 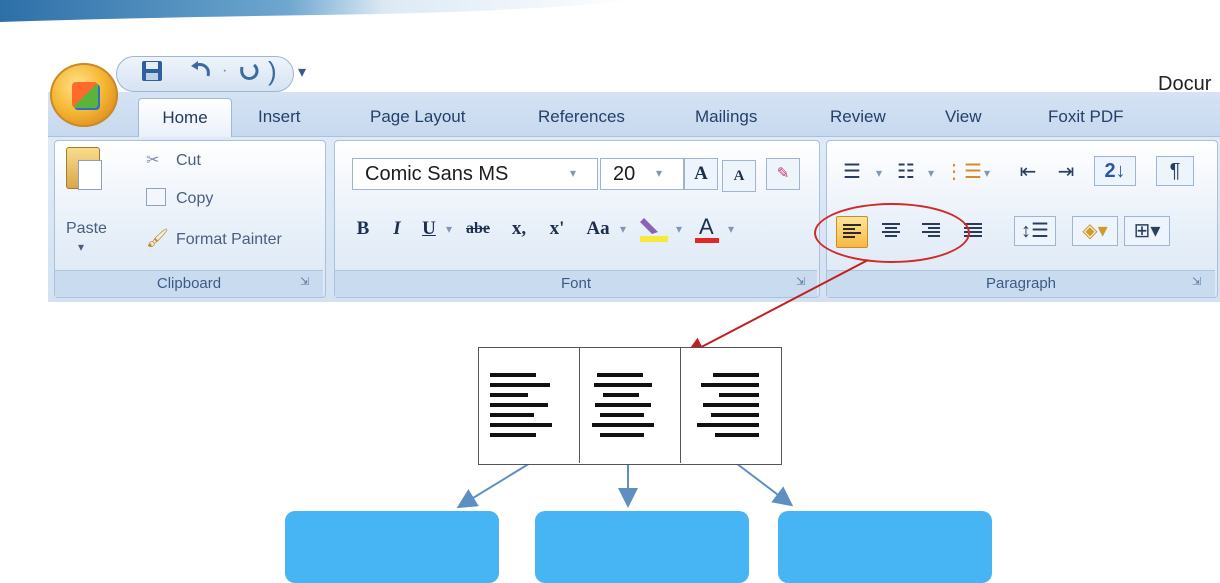 What do you see at coordinates (392, 547) in the screenshot?
I see `answer-box-left` at bounding box center [392, 547].